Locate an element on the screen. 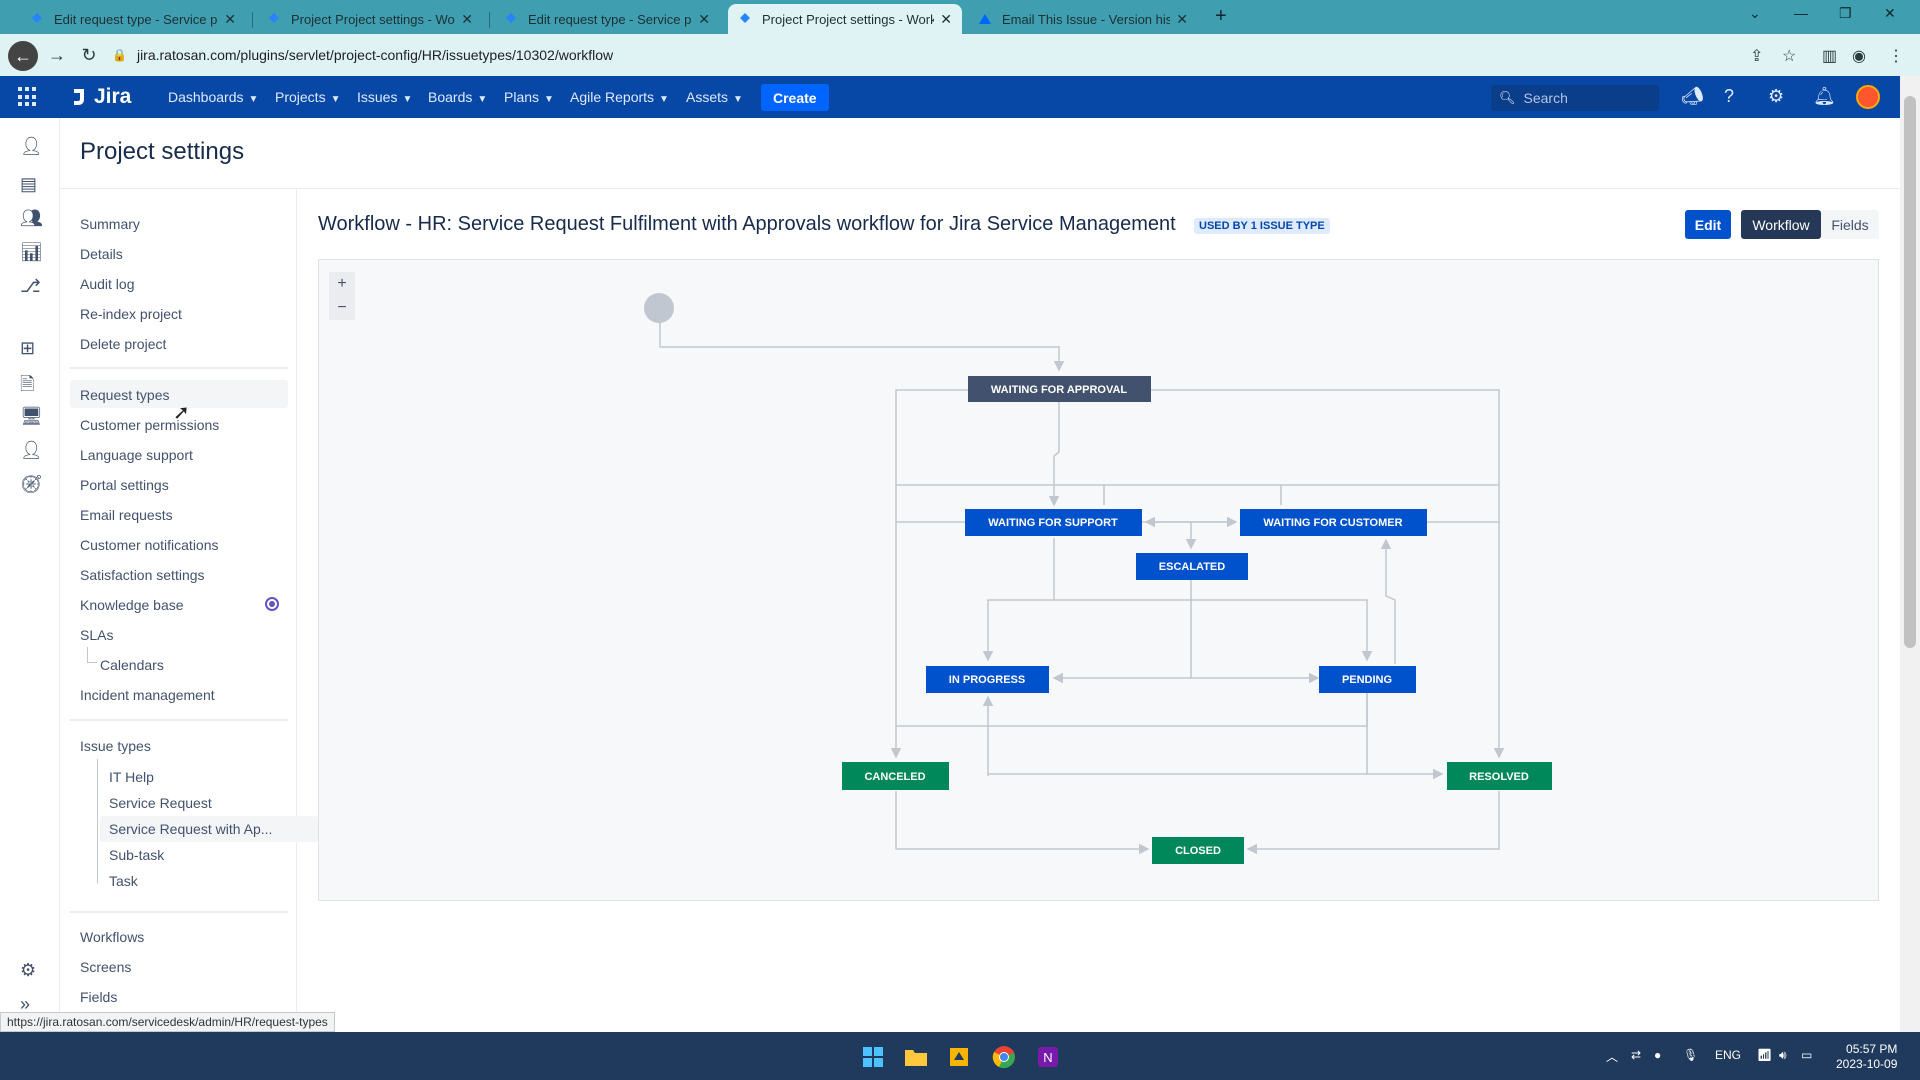 Image resolution: width=1920 pixels, height=1080 pixels. status-resolved: RESOLVED is located at coordinates (1499, 776).